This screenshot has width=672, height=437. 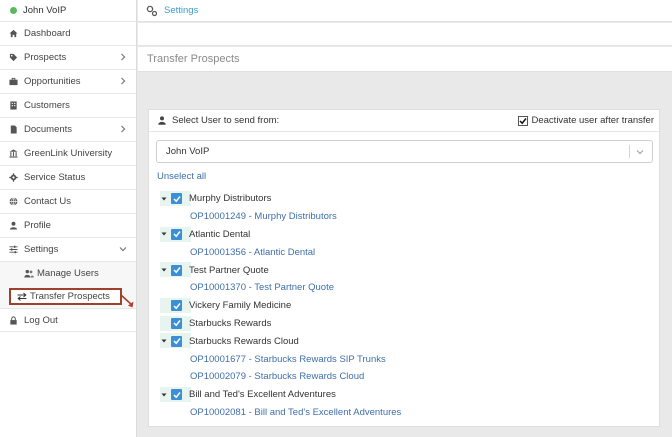 I want to click on active-item-highlight: Transfer Prospects, so click(x=65, y=296).